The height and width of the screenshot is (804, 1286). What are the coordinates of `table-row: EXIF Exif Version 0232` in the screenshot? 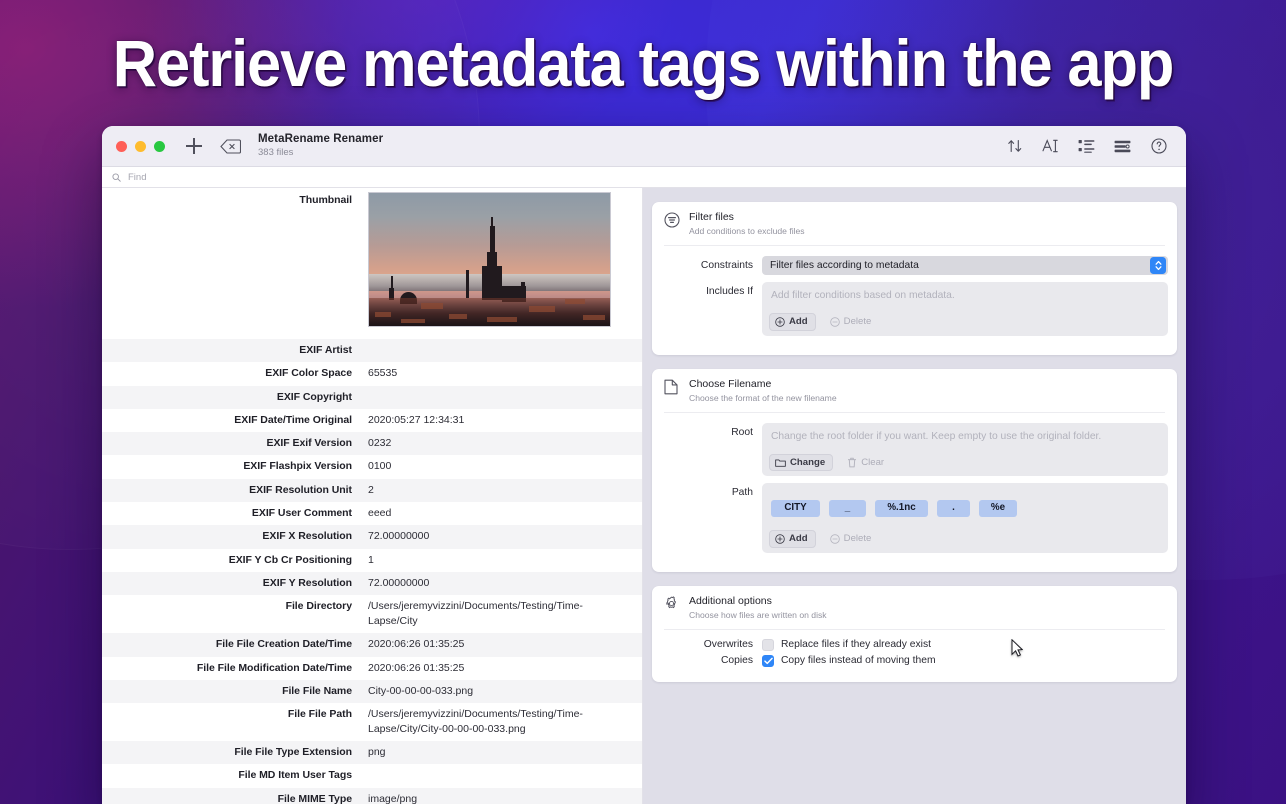 It's located at (372, 444).